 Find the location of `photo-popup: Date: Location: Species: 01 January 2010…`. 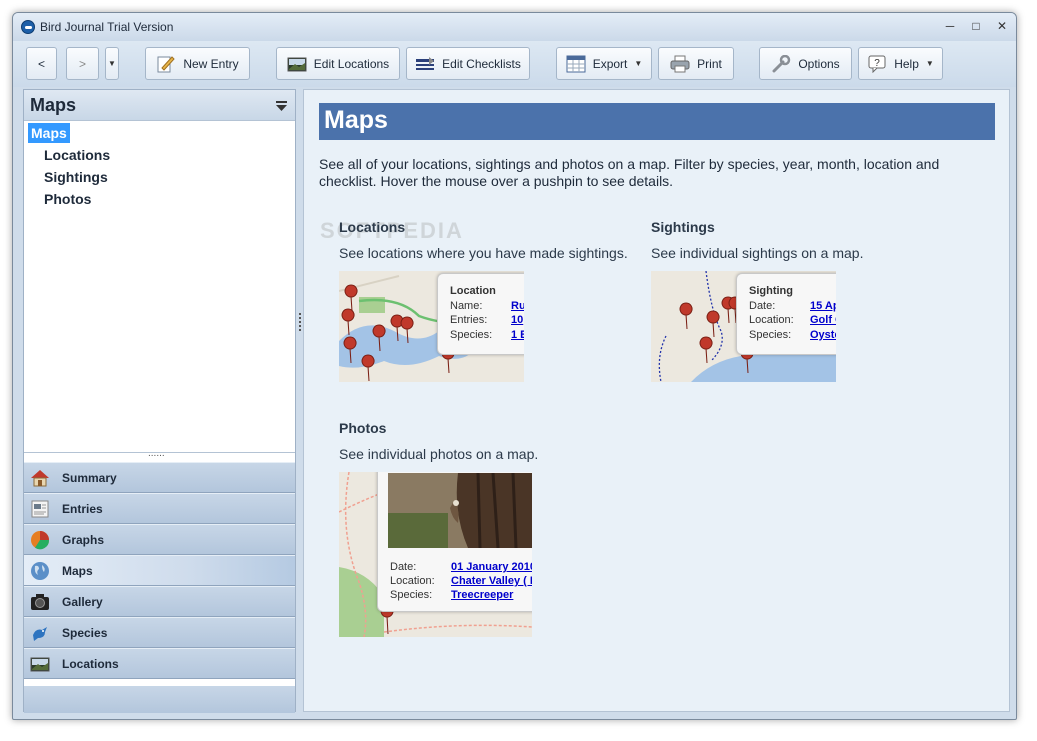

photo-popup: Date: Location: Species: 01 January 2010… is located at coordinates (454, 542).